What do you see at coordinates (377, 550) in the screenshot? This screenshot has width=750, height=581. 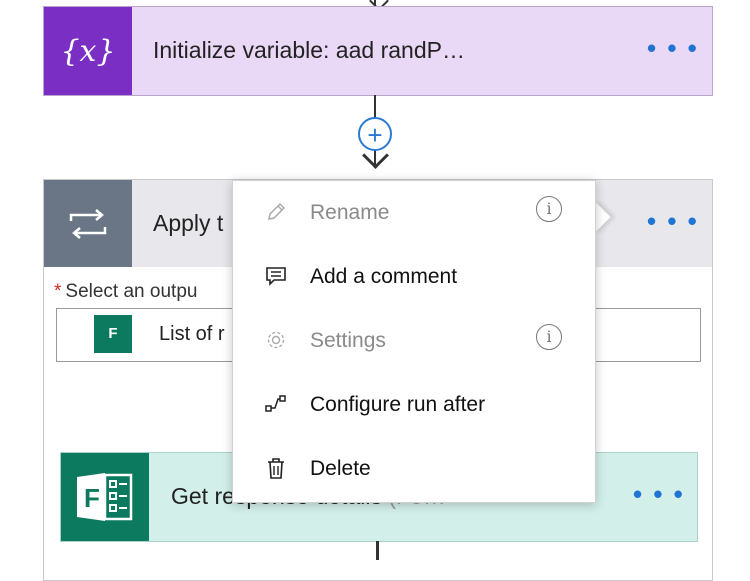 I see `connector-line-bottom` at bounding box center [377, 550].